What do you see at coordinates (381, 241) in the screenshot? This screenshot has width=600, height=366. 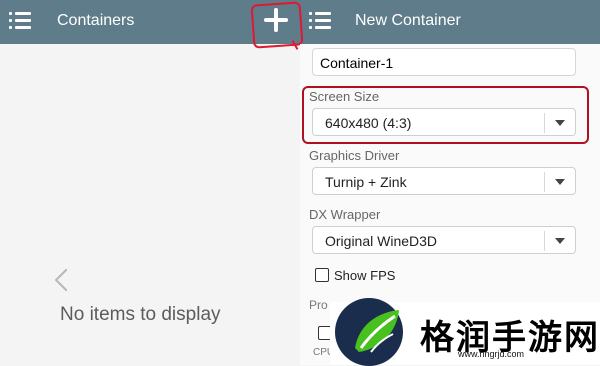 I see `dx-wrapper-value: Original WineD3D` at bounding box center [381, 241].